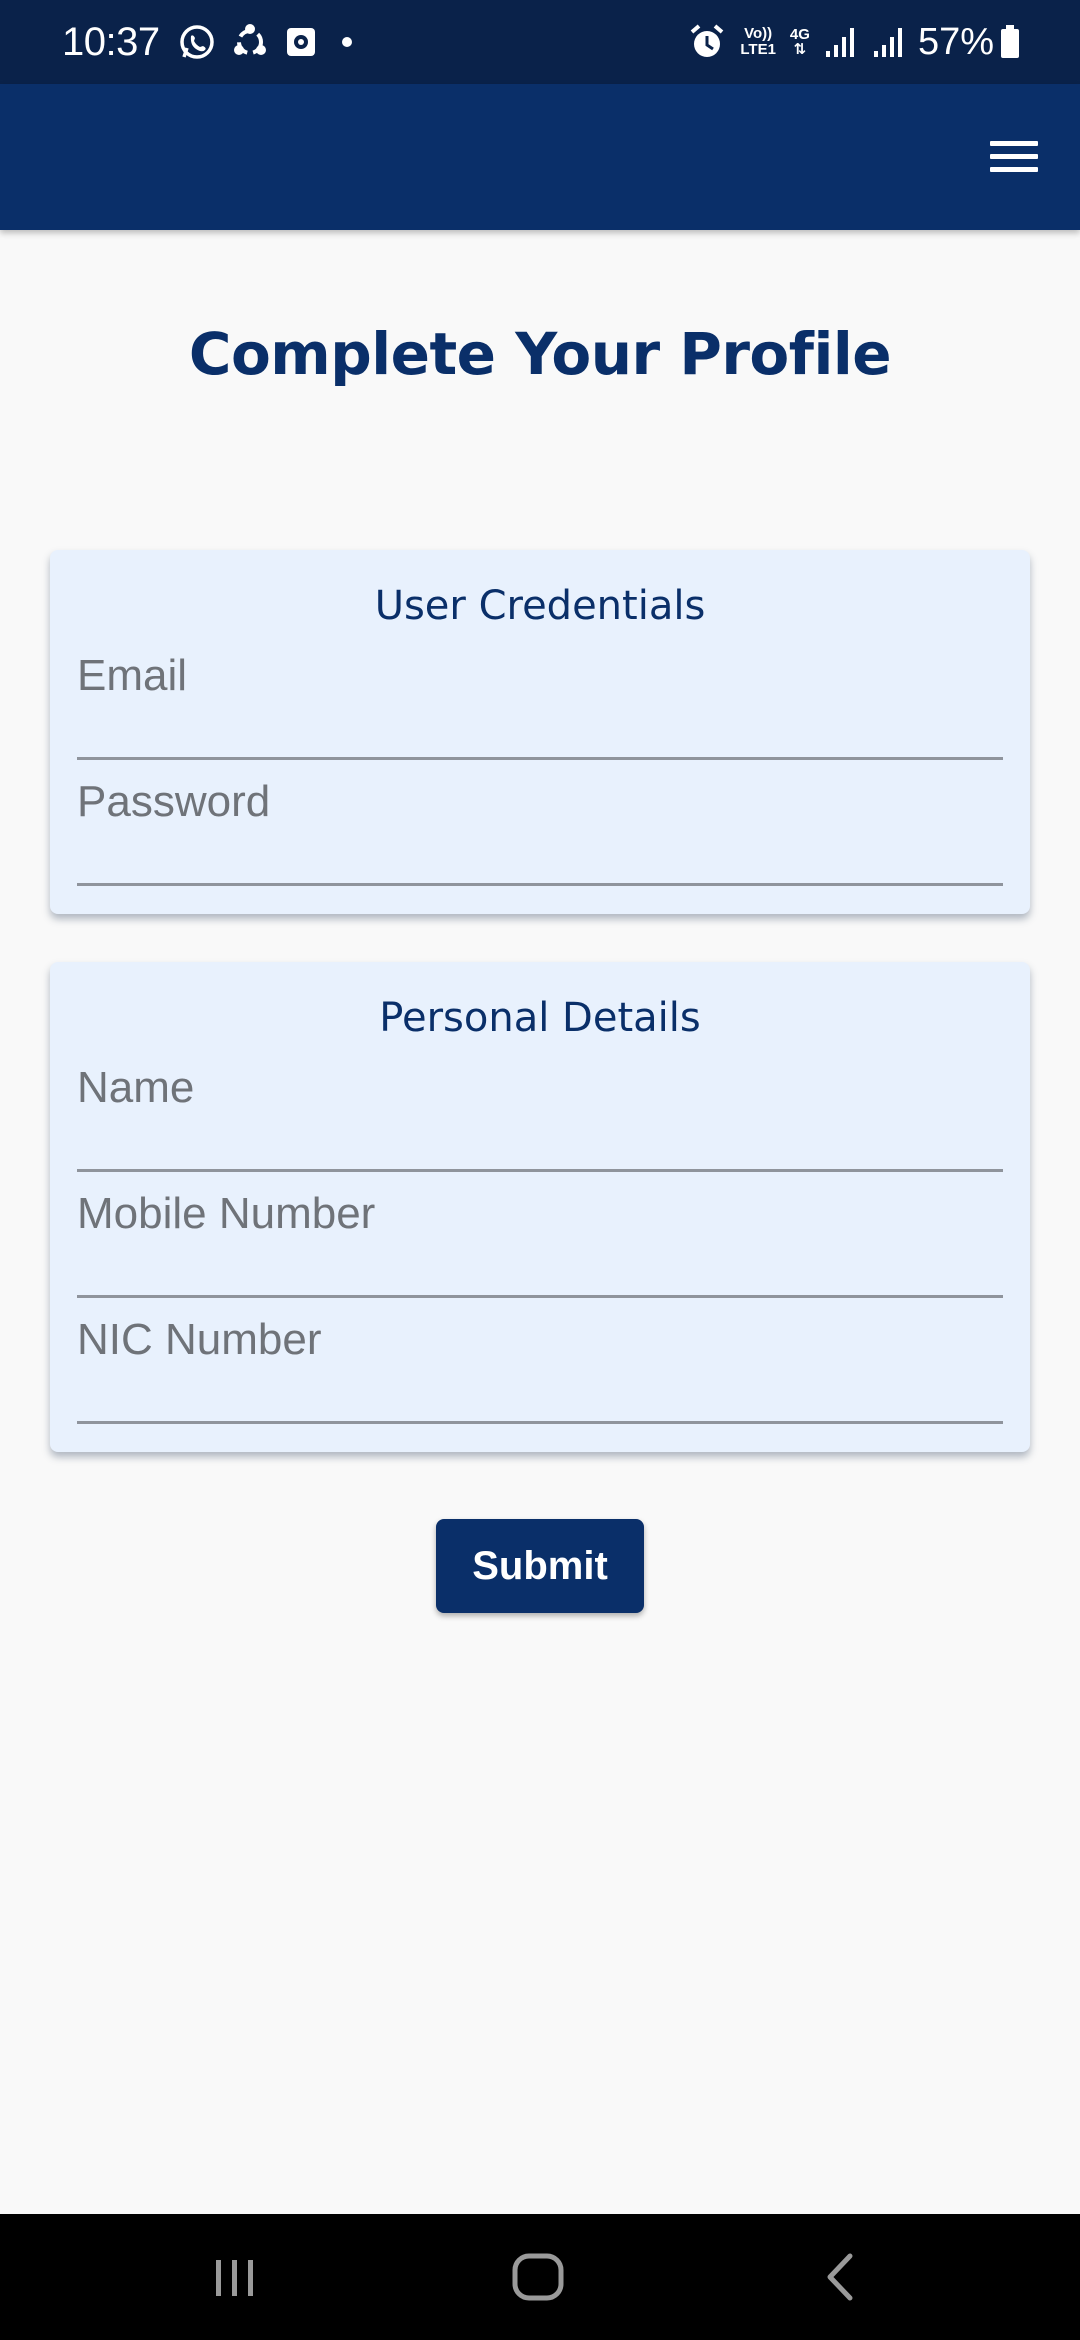  I want to click on mobile-number-field, so click(540, 1232).